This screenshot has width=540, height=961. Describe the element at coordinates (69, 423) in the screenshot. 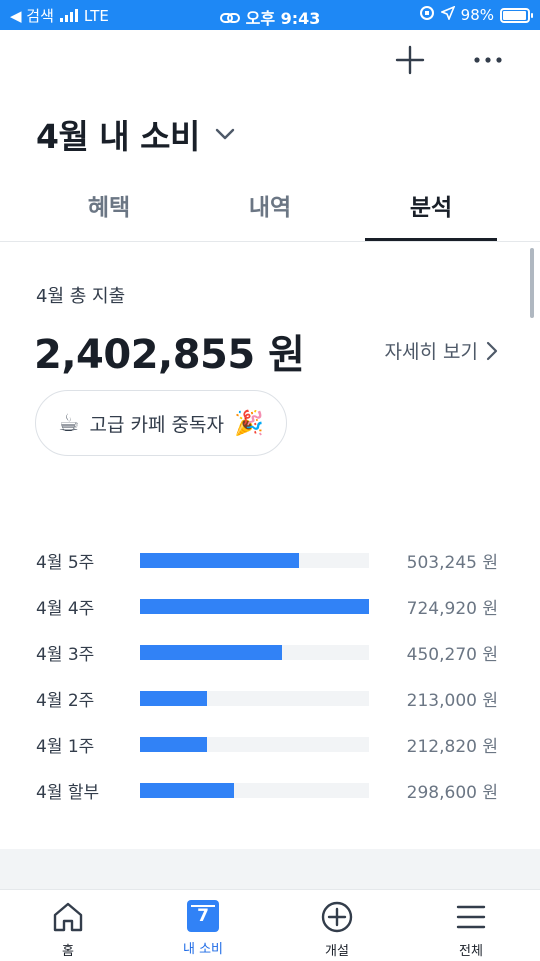

I see `coffee-icon: ☕` at that location.